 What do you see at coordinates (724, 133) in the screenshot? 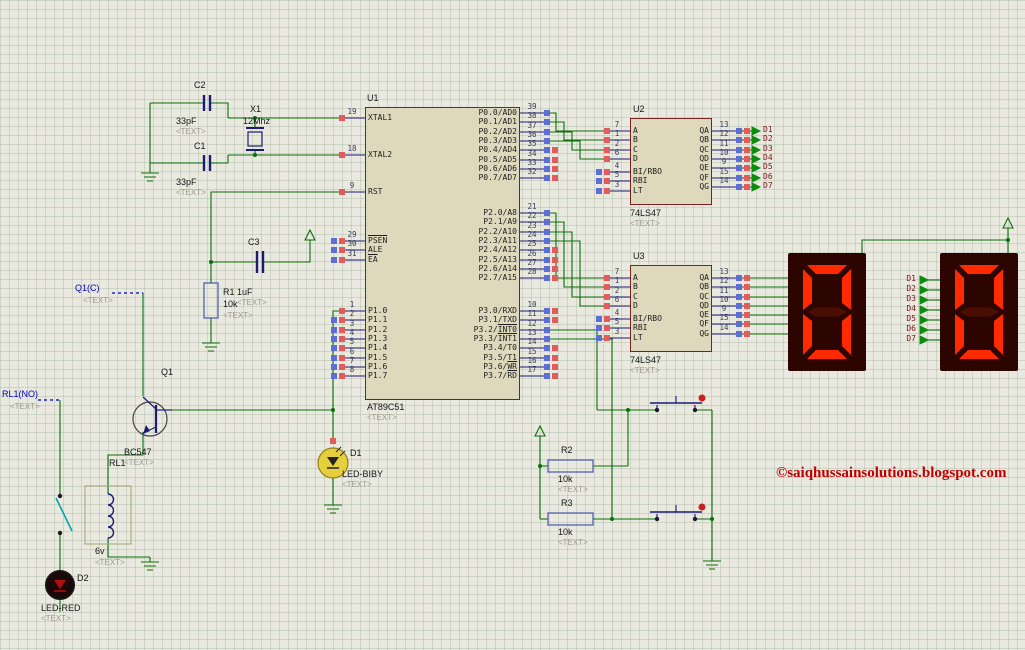
I see `pin-number: 12` at bounding box center [724, 133].